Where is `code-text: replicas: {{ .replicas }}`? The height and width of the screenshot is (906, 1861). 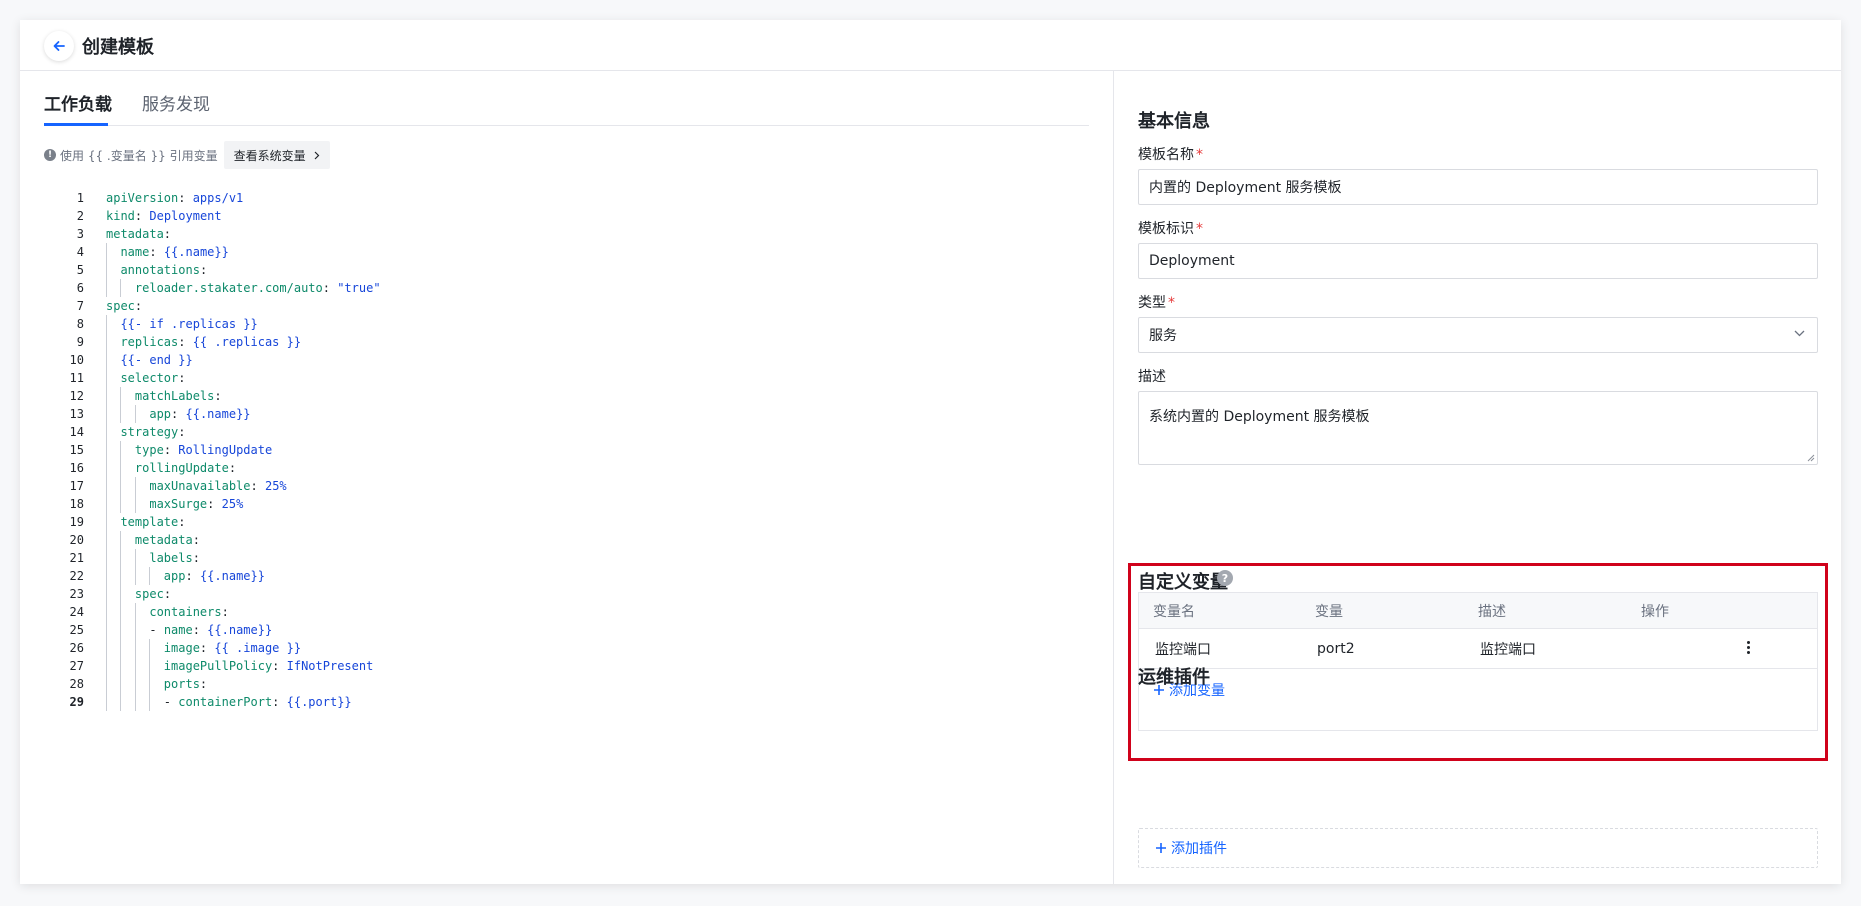 code-text: replicas: {{ .replicas }} is located at coordinates (211, 342).